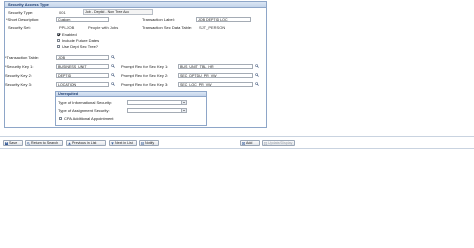 The width and height of the screenshot is (474, 248). What do you see at coordinates (82, 66) in the screenshot?
I see `security-key-1-input: BUSINESS_UNIT` at bounding box center [82, 66].